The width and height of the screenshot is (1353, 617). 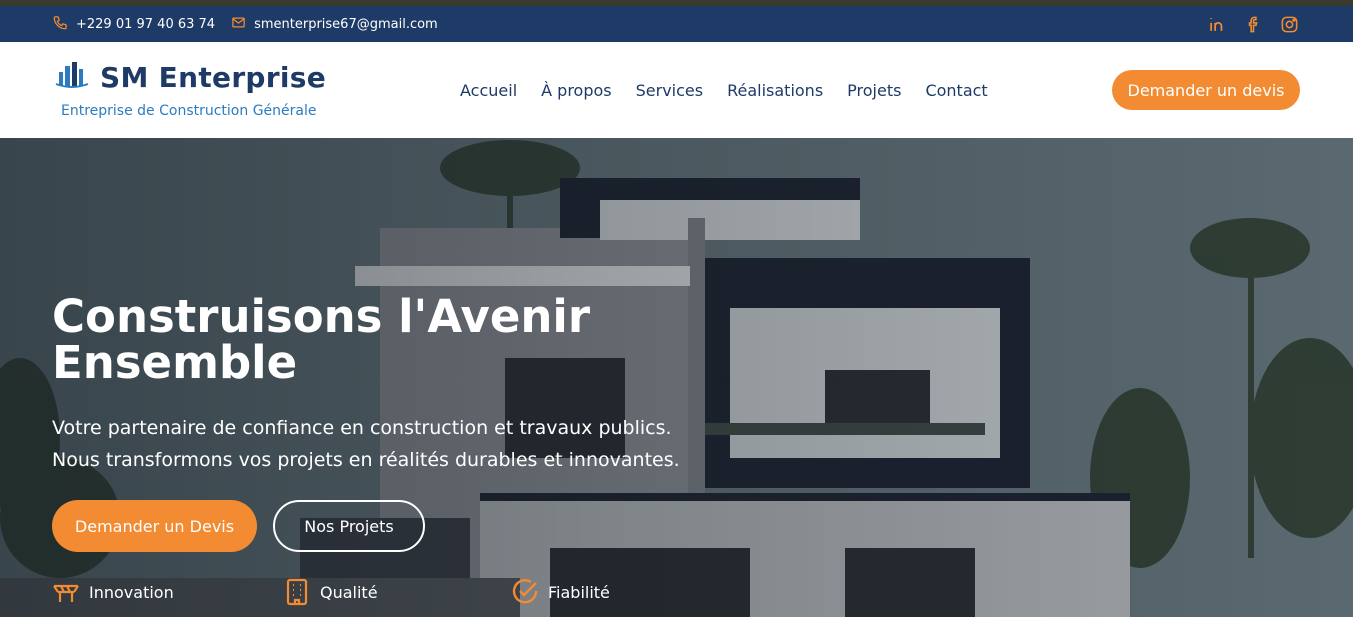 I want to click on our-projects-button: Nos Projets, so click(x=349, y=526).